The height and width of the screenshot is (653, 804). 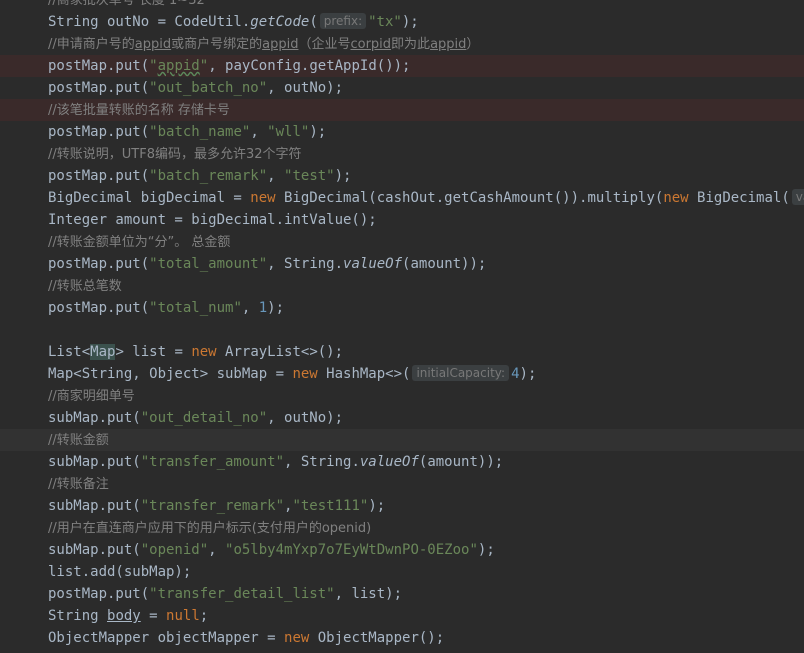 What do you see at coordinates (284, 352) in the screenshot?
I see `code-token: ArrayList<>();` at bounding box center [284, 352].